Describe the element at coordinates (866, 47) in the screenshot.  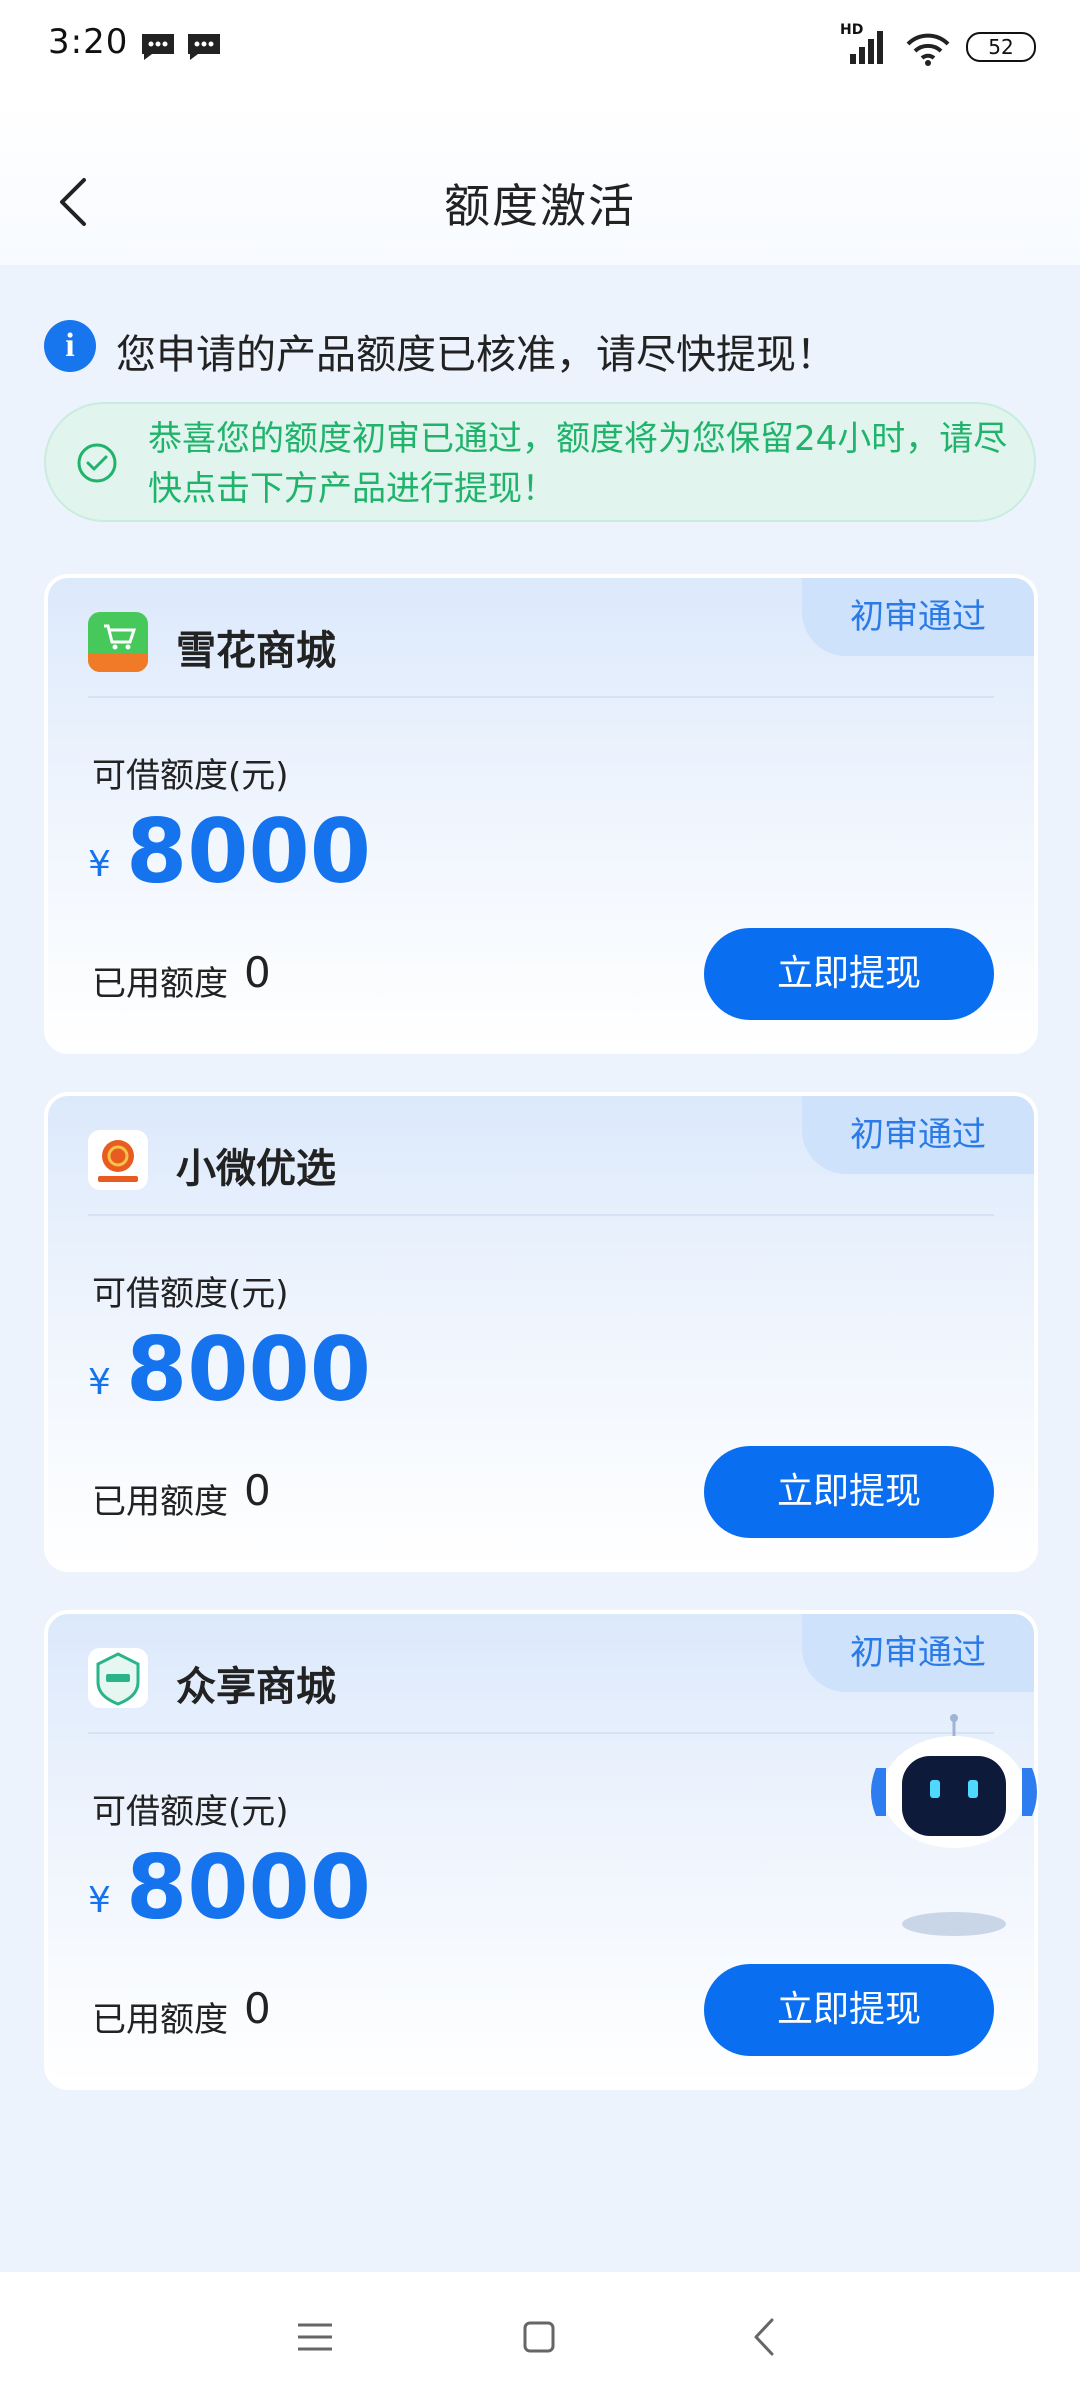
I see `signal-icon` at that location.